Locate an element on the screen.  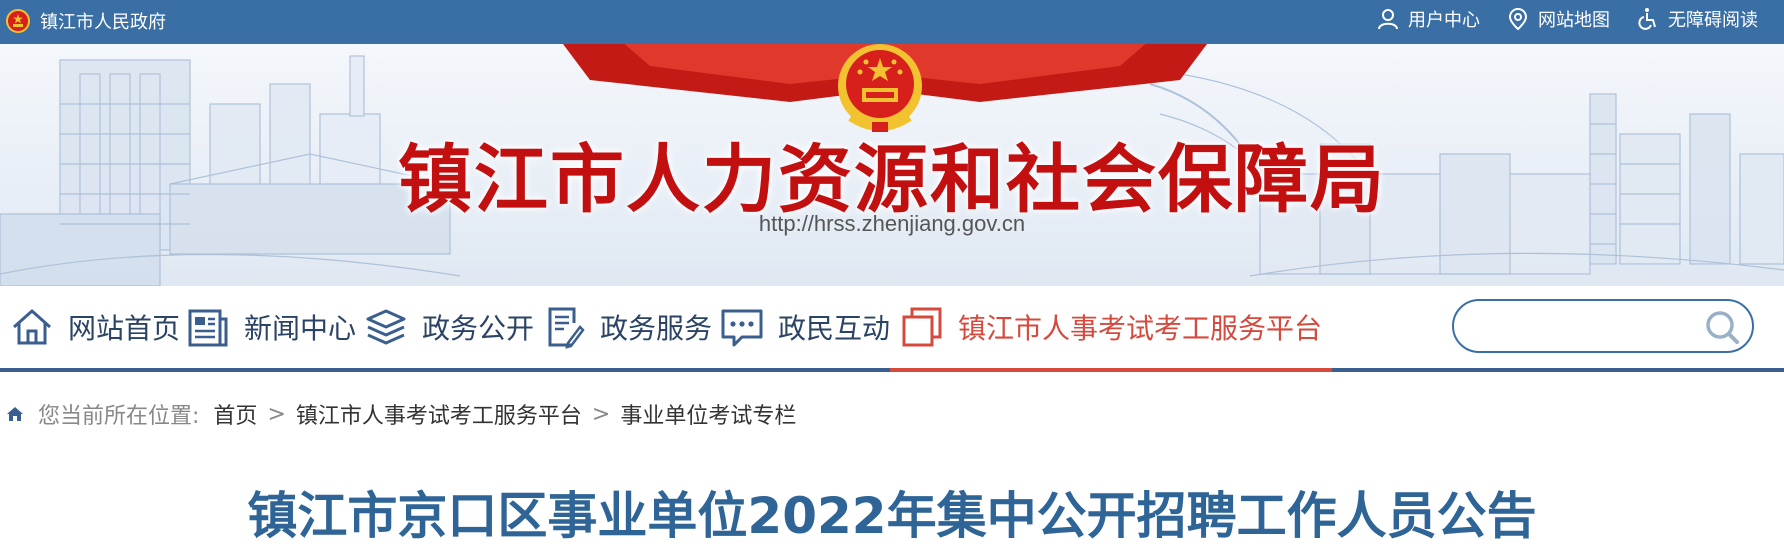
user-center-link: 用户中心 is located at coordinates (1428, 19).